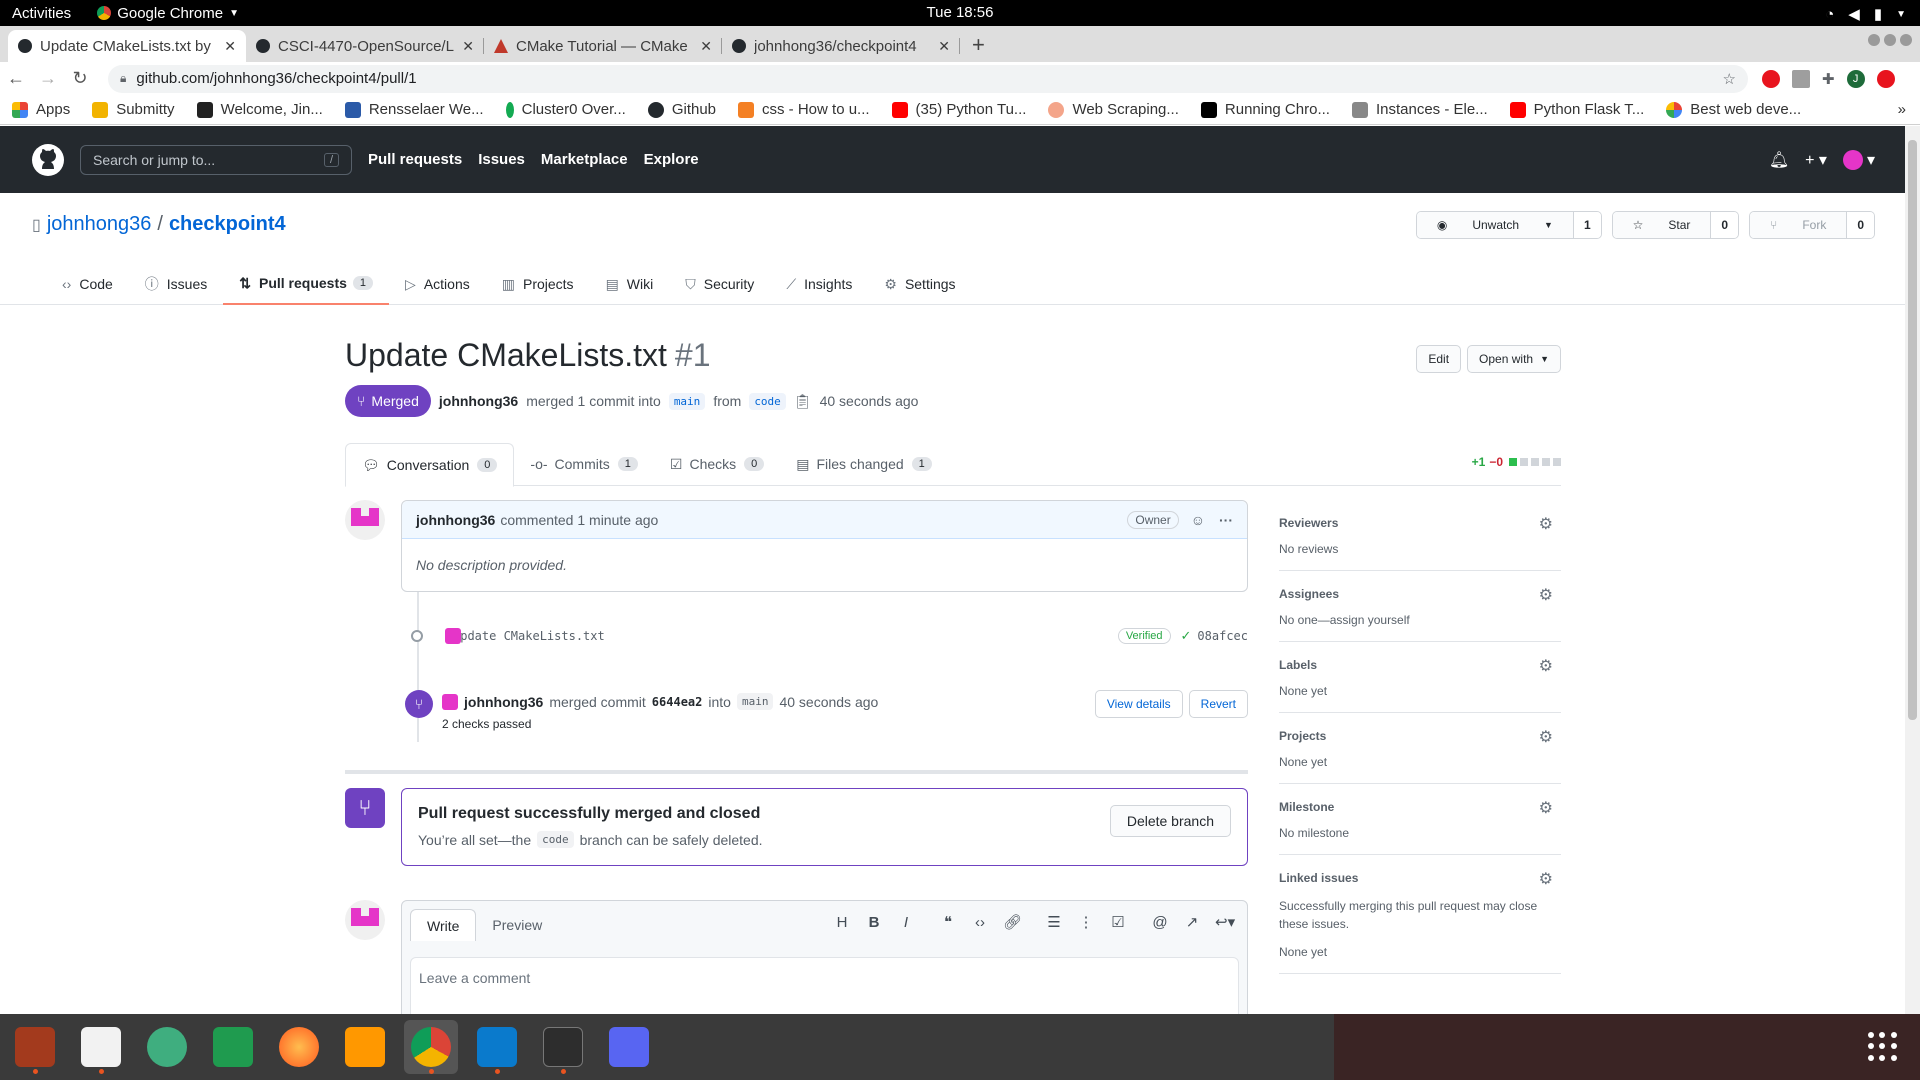 The image size is (1920, 1080). What do you see at coordinates (486, 724) in the screenshot?
I see `checks-status: 2 checks passed` at bounding box center [486, 724].